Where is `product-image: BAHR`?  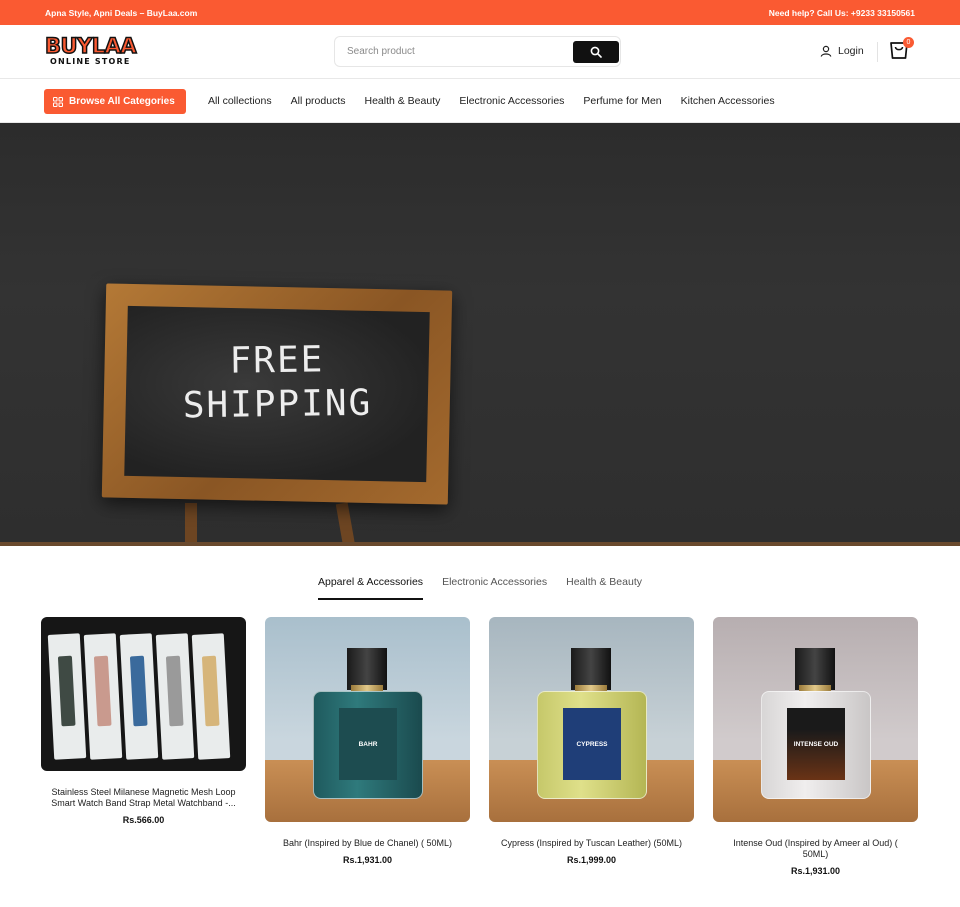
product-image: BAHR is located at coordinates (367, 719).